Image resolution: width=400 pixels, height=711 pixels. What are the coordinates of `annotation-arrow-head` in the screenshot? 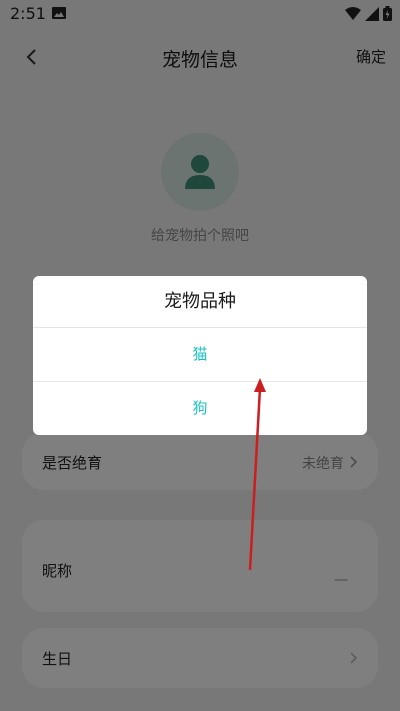 It's located at (260, 385).